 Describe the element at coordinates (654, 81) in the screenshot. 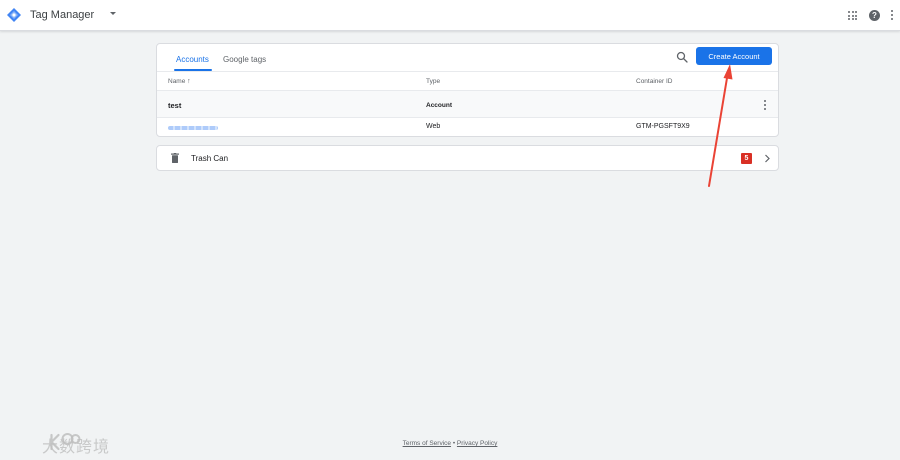

I see `column-header-container-id: Container ID` at that location.